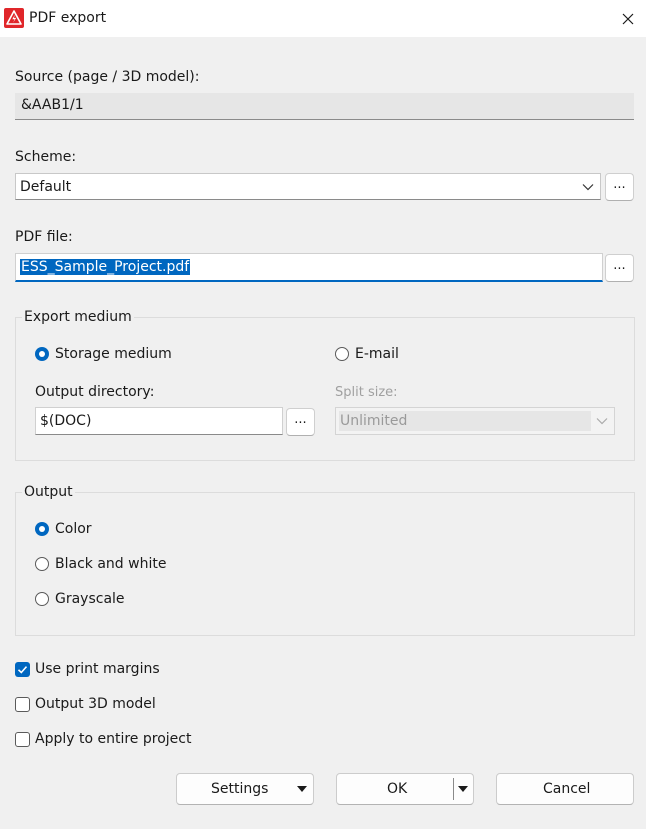  What do you see at coordinates (52, 105) in the screenshot?
I see `source-value: &AAB1/1` at bounding box center [52, 105].